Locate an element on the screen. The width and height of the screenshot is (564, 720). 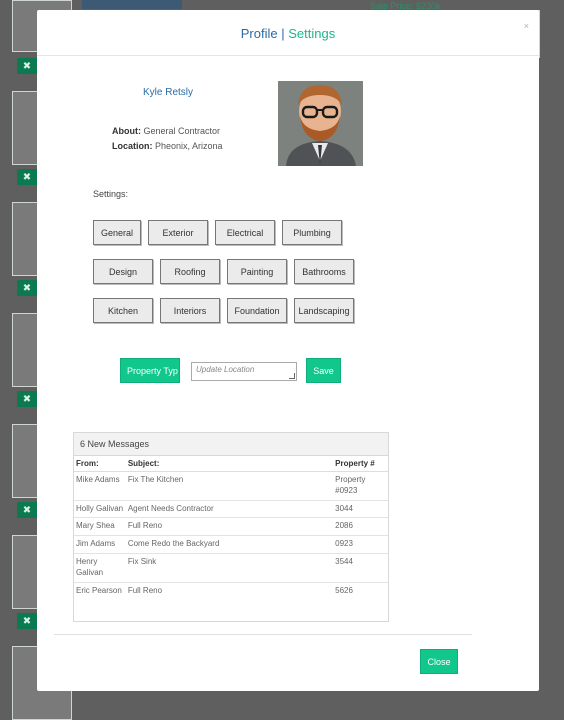
category-bathrooms-button: Bathrooms is located at coordinates (324, 271).